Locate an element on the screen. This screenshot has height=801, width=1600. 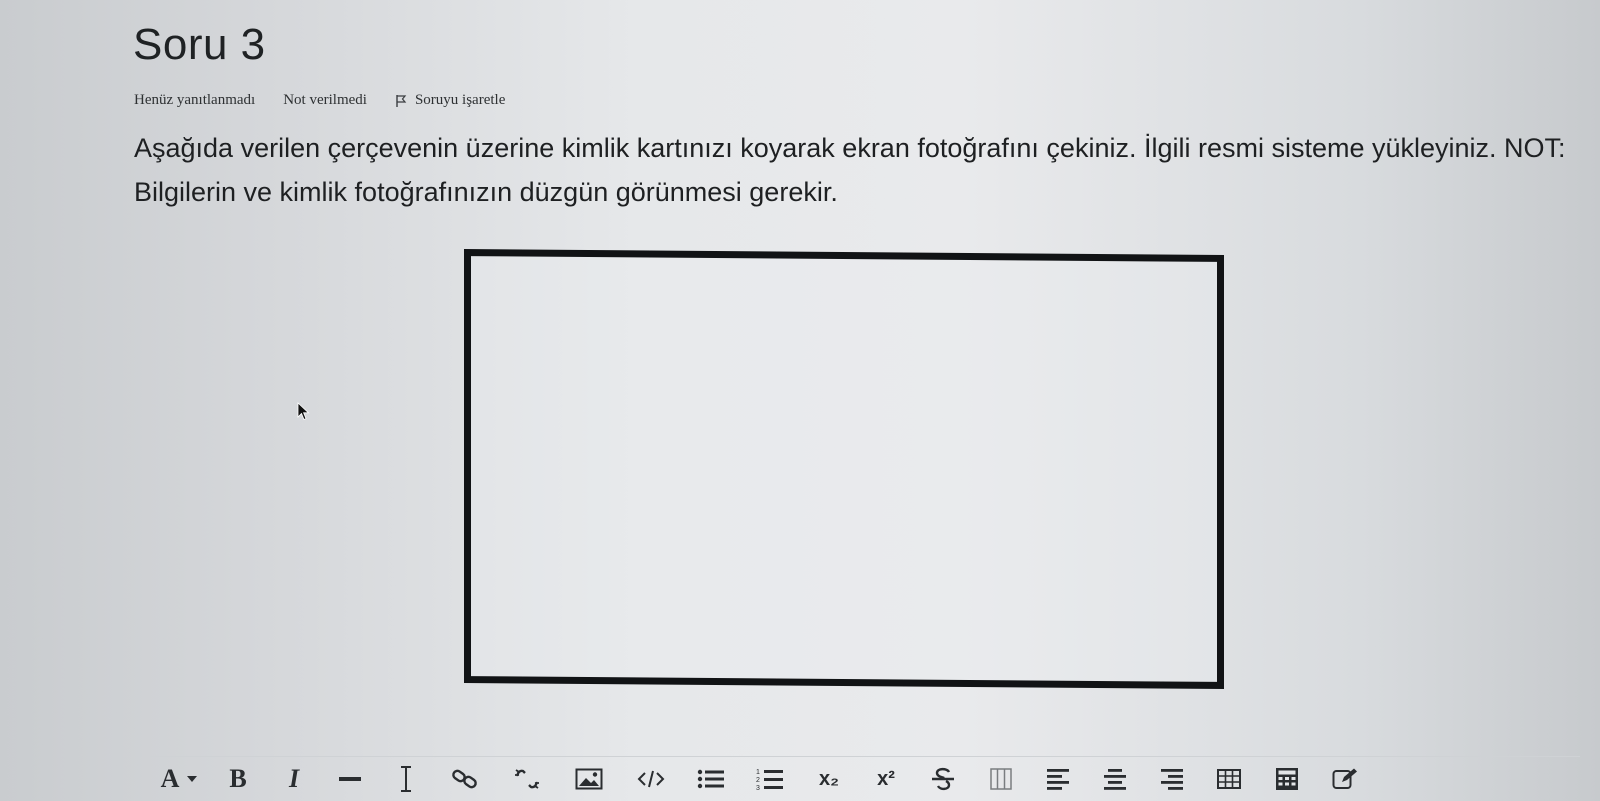
editor-toolbar: A B I 1 2 3 x₂ x² is located at coordinates (865, 778).